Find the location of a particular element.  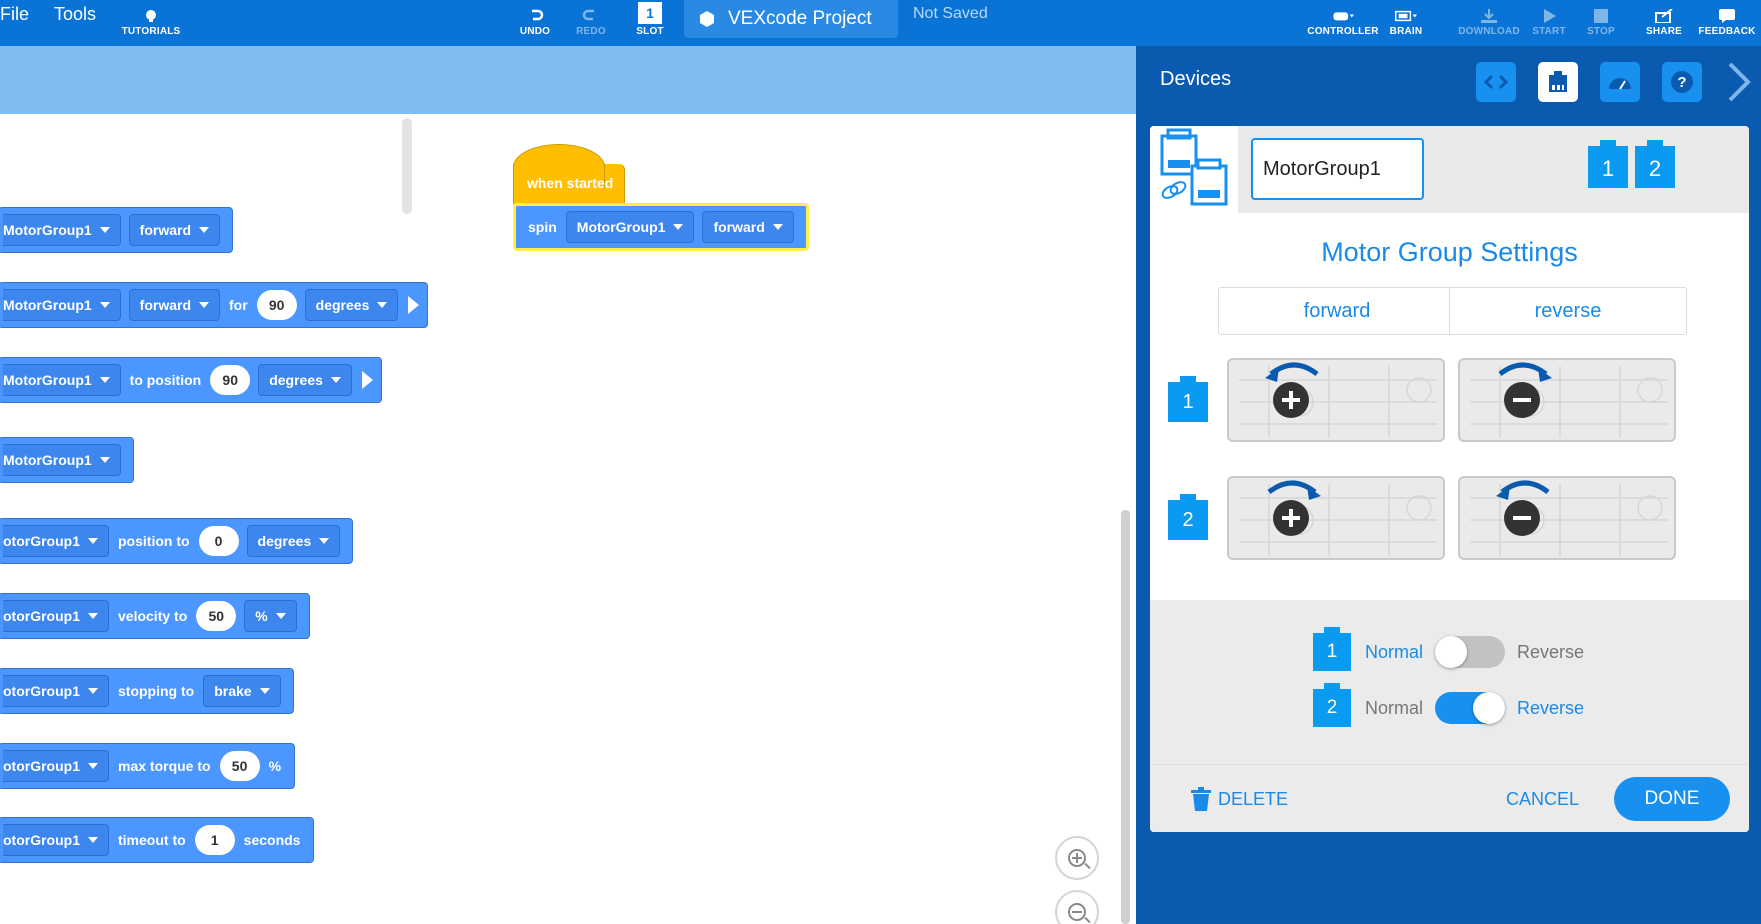

plus-rotate-cw-icon is located at coordinates (1338, 518).